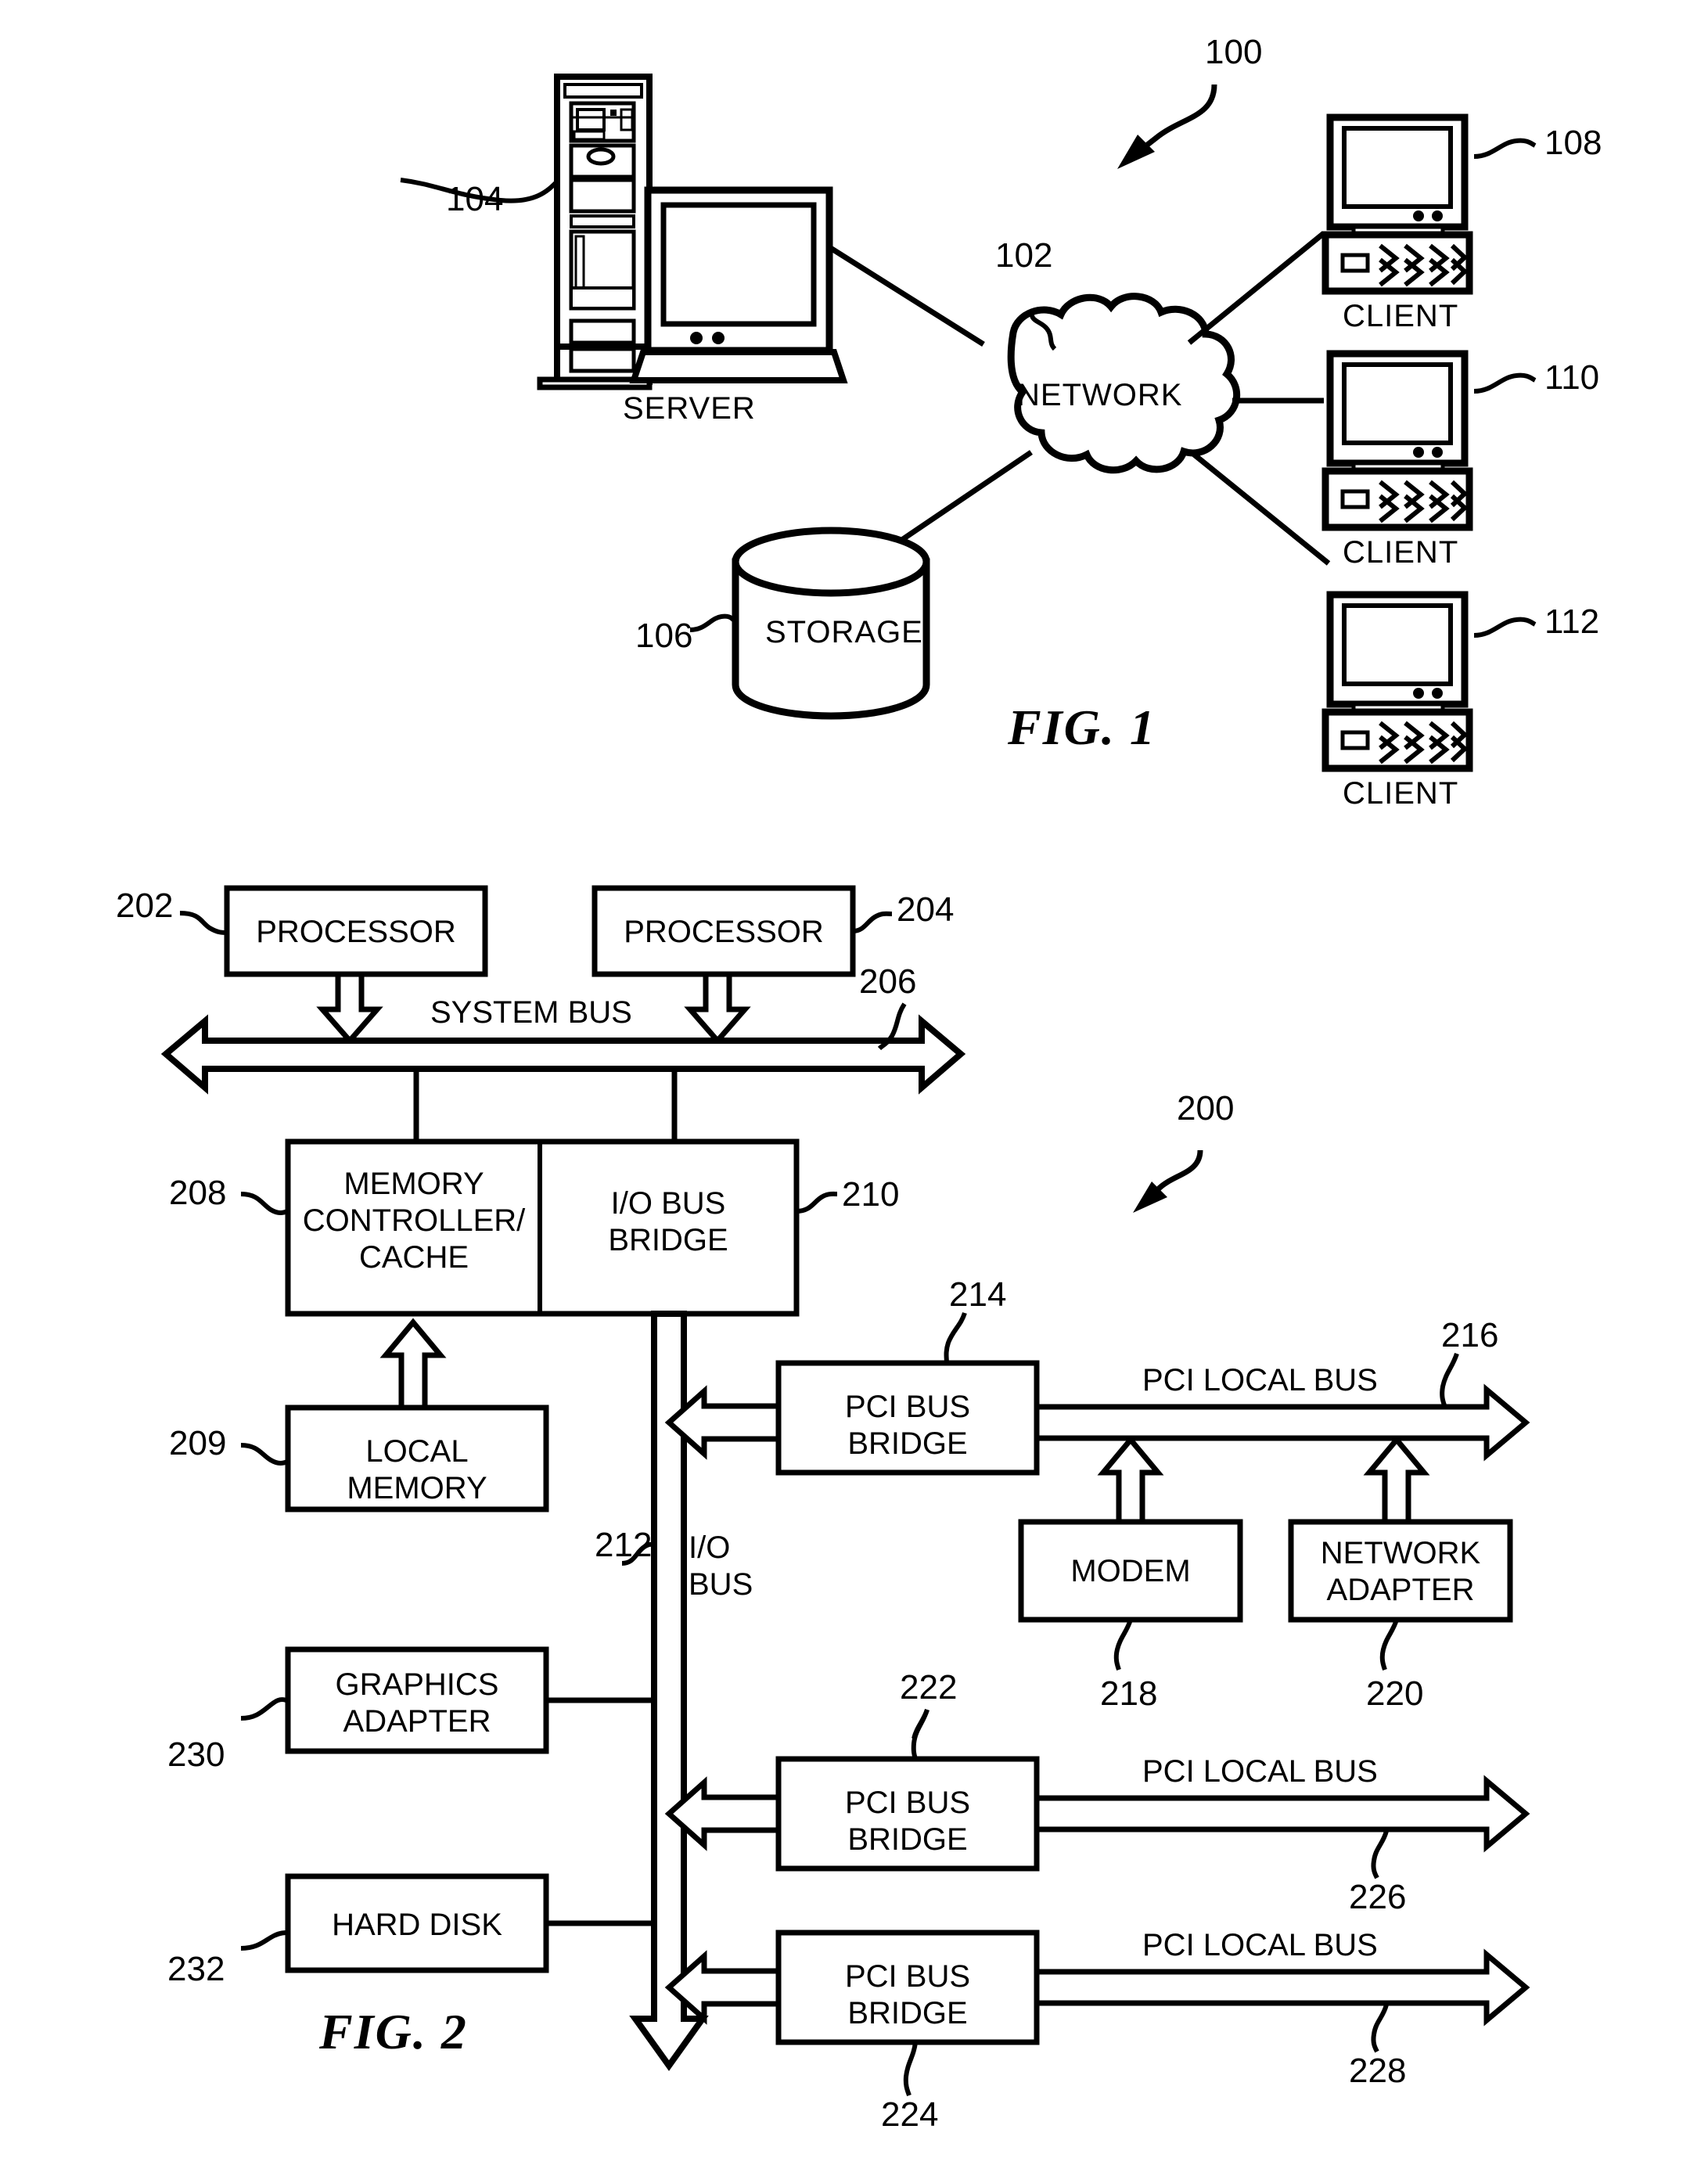 The height and width of the screenshot is (2176, 1708). I want to click on ref-number-216: 216, so click(1470, 1335).